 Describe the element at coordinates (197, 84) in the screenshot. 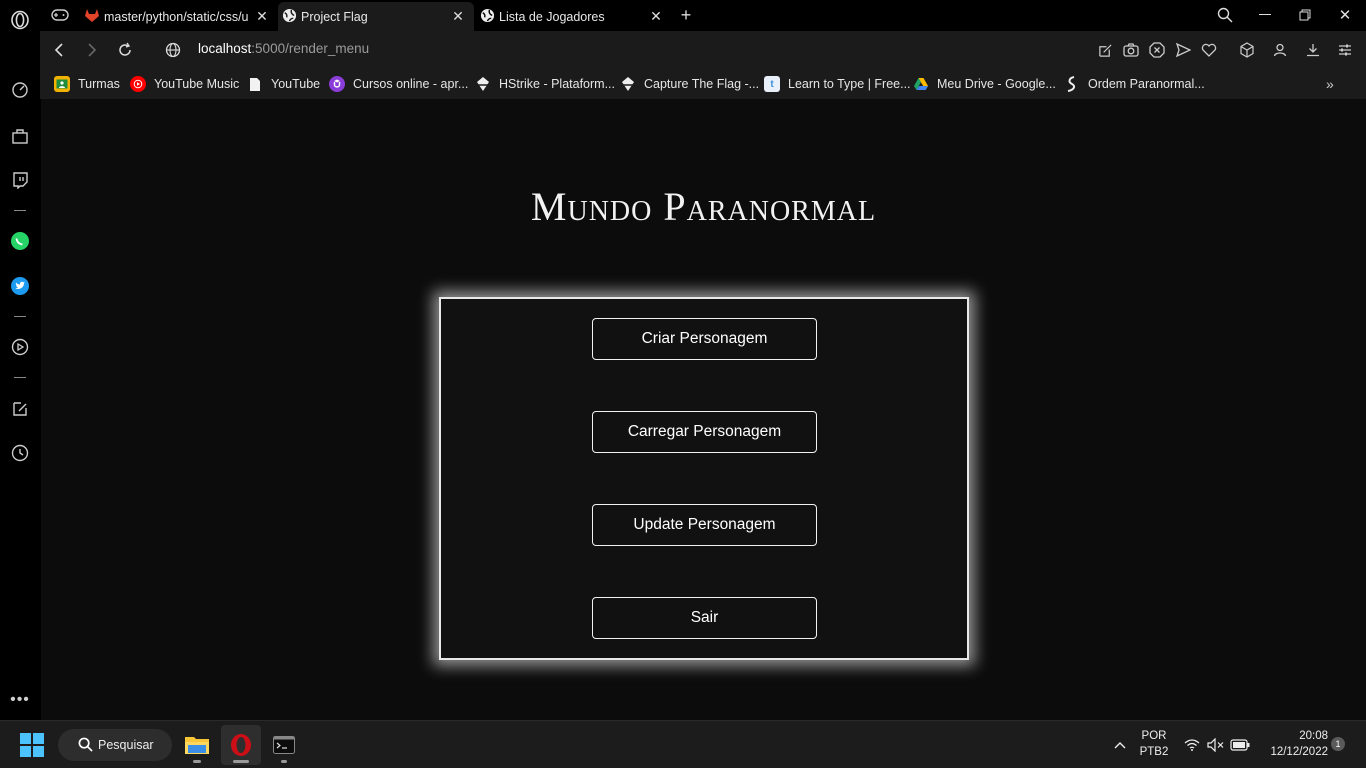

I see `bookmark-label: YouTube Music` at that location.